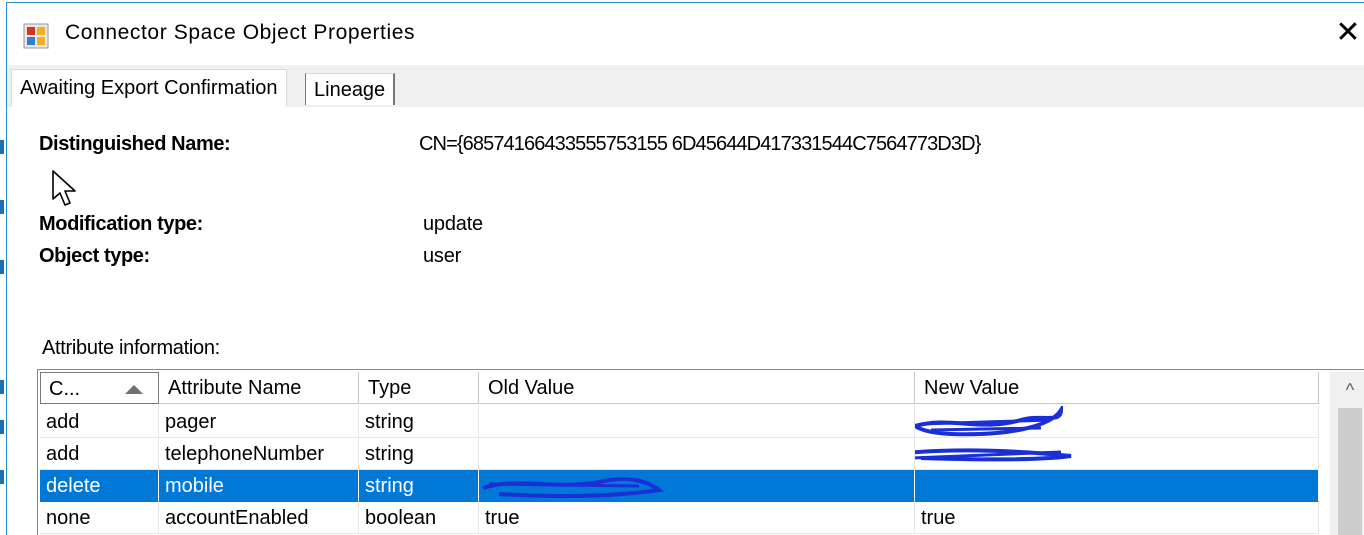  What do you see at coordinates (685, 34) in the screenshot?
I see `title-bar: Connector Space Object Properties ✕` at bounding box center [685, 34].